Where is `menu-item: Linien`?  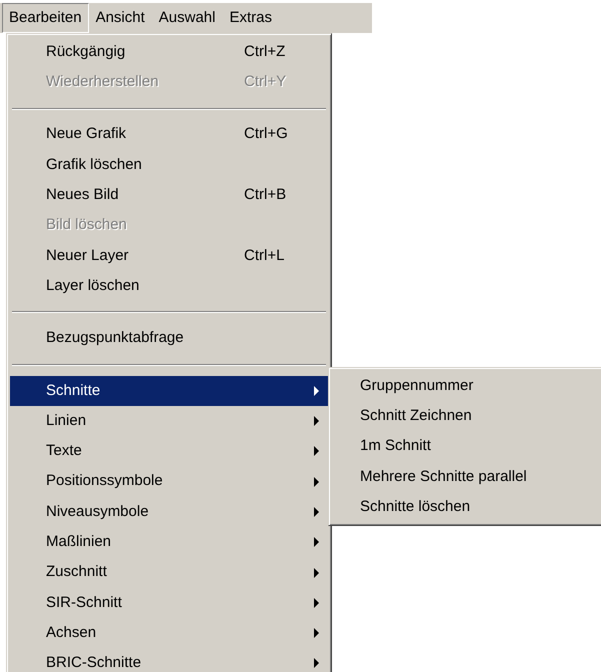 menu-item: Linien is located at coordinates (169, 421).